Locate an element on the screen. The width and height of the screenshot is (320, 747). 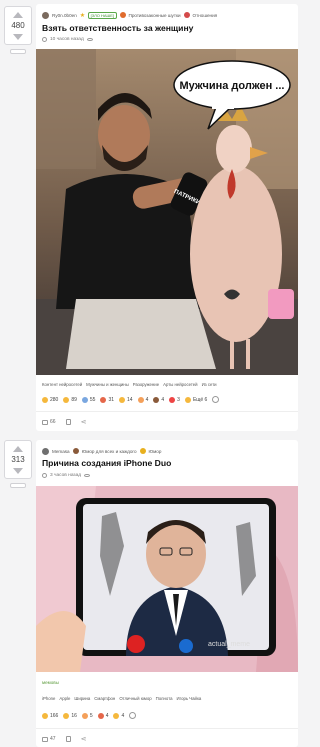
star-icon: ★ is located at coordinates (82, 15).